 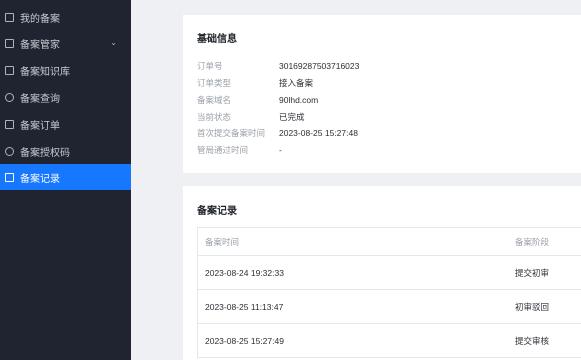 What do you see at coordinates (210, 66) in the screenshot?
I see `info-label: 订单号` at bounding box center [210, 66].